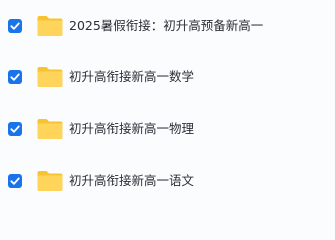  I want to click on folder-name: 初升高衔接新高一语文, so click(132, 180).